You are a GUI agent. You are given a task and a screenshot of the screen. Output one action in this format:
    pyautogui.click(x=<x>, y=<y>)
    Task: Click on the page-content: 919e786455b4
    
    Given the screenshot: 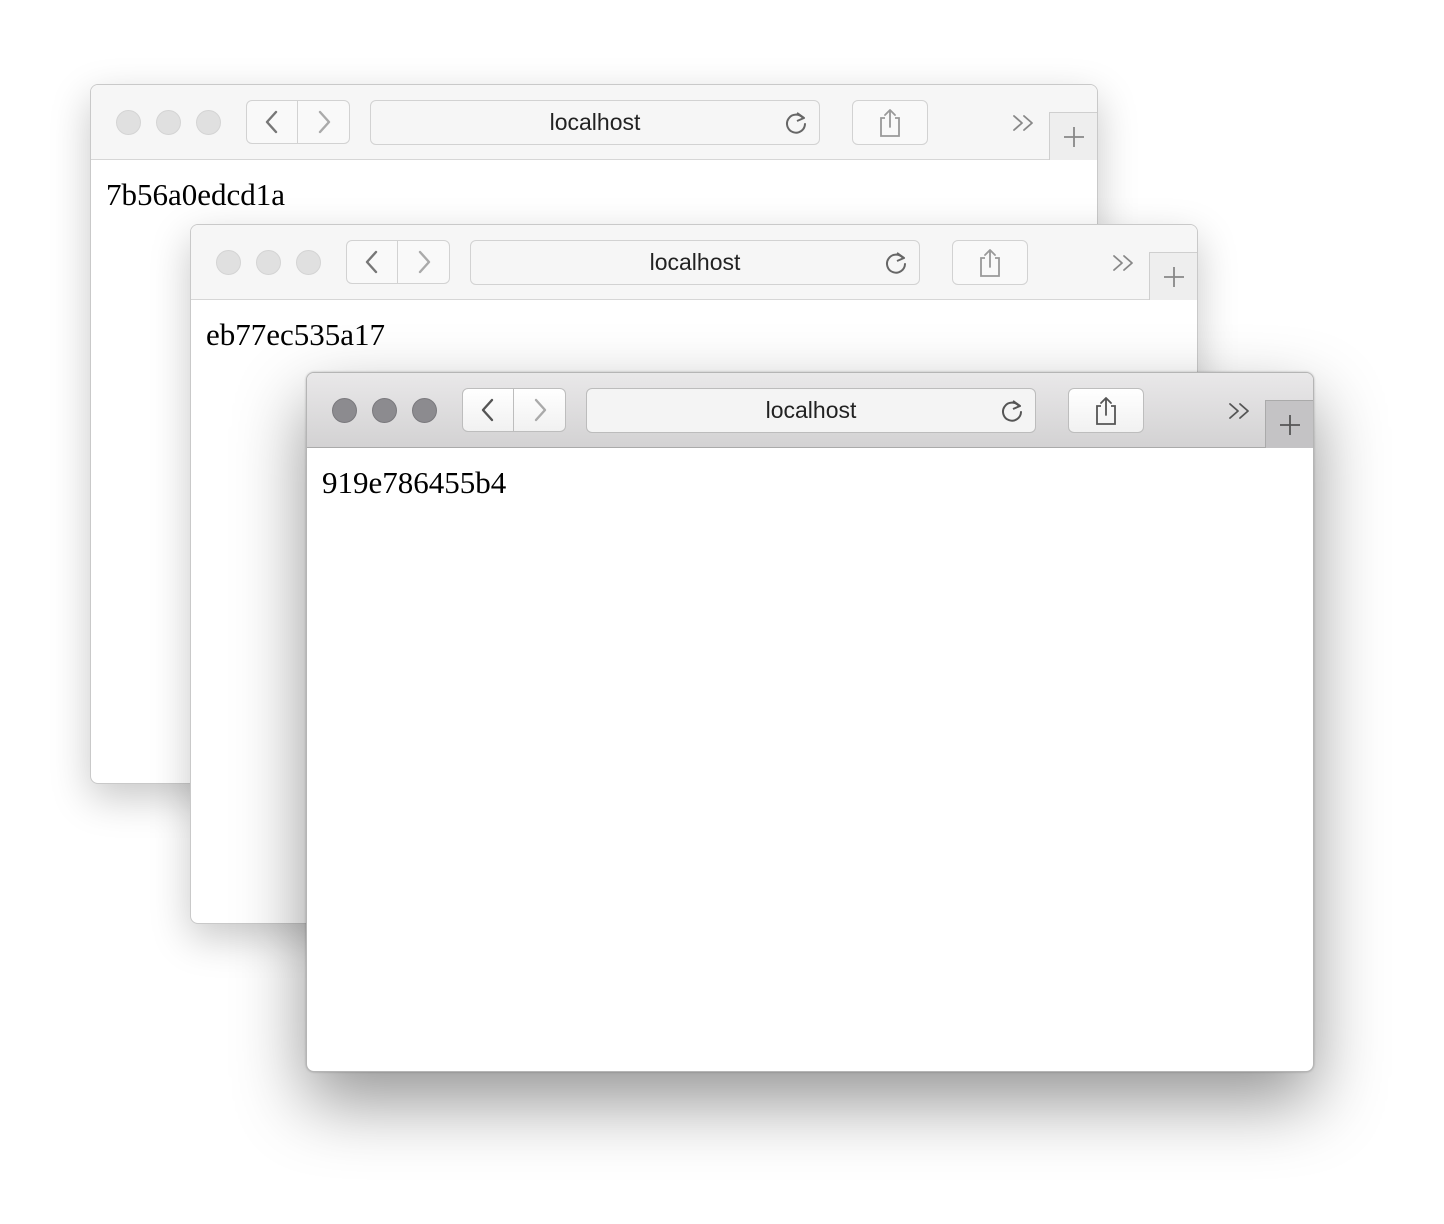 What is the action you would take?
    pyautogui.click(x=414, y=482)
    